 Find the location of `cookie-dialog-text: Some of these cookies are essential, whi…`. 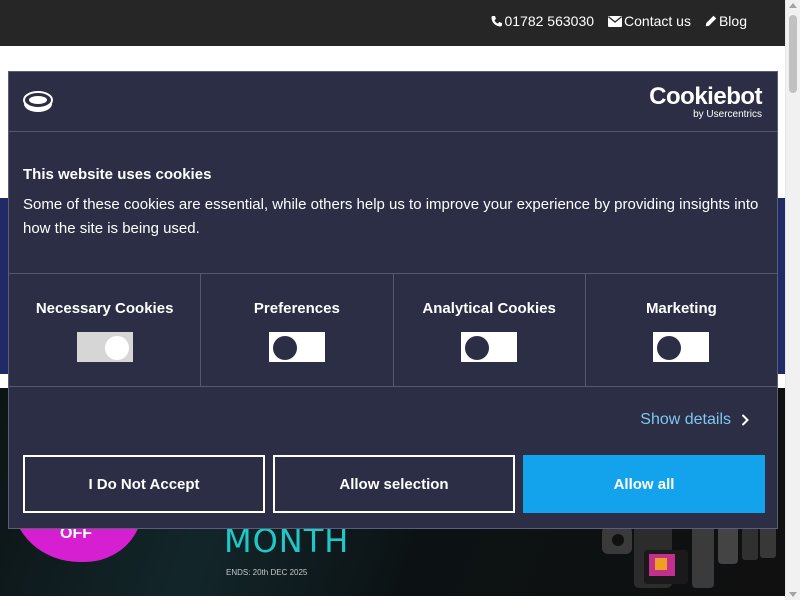

cookie-dialog-text: Some of these cookies are essential, whi… is located at coordinates (391, 216).